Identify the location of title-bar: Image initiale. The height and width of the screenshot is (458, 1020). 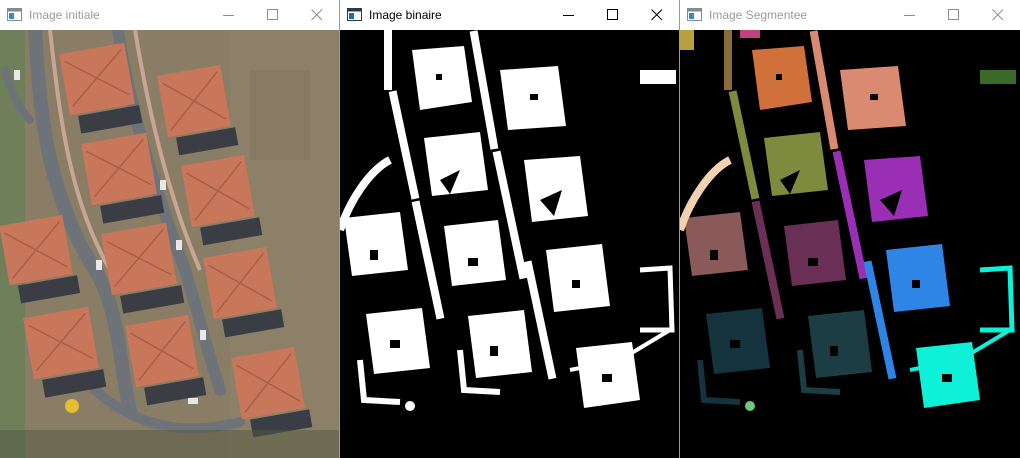
(169, 15).